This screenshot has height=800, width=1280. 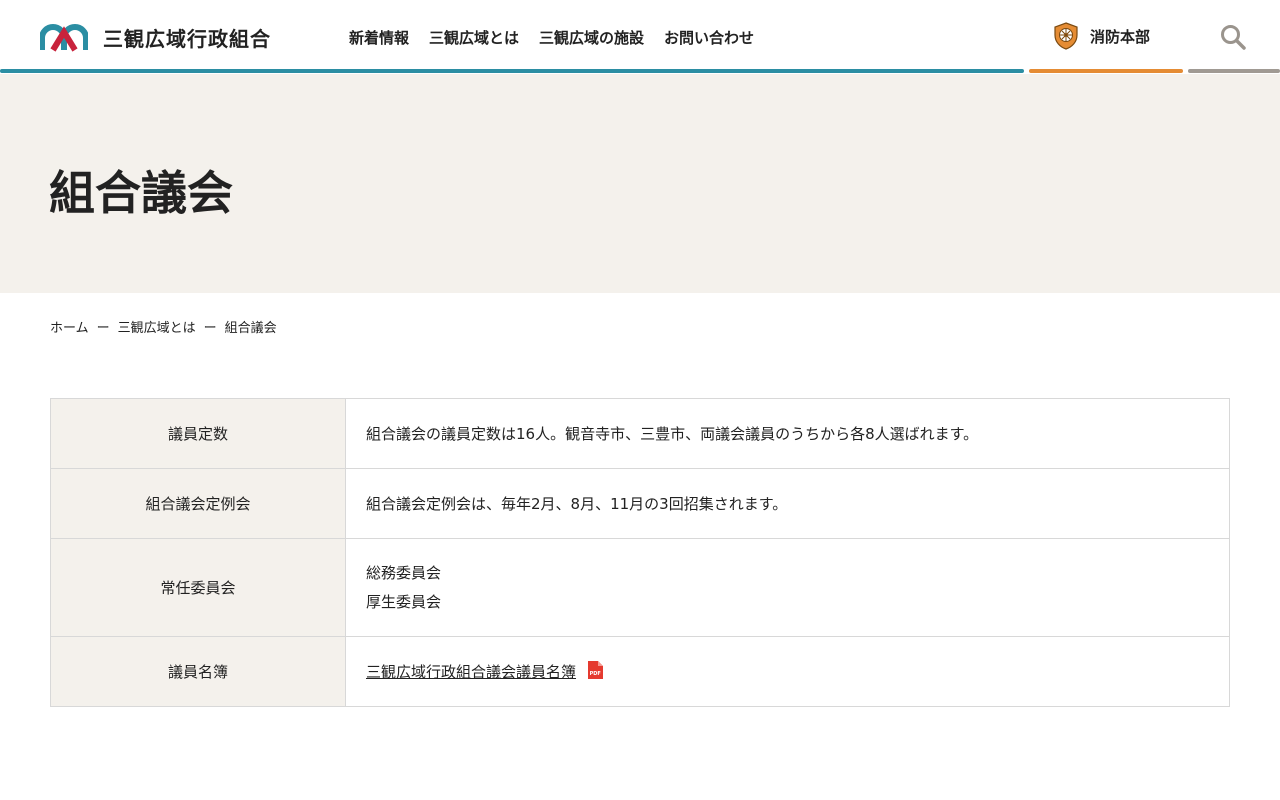 I want to click on site-header: 三観広域行政組合 新着情報 三観広域とは 三観広域の施設 お問い合わせ 消防本部, so click(x=640, y=37).